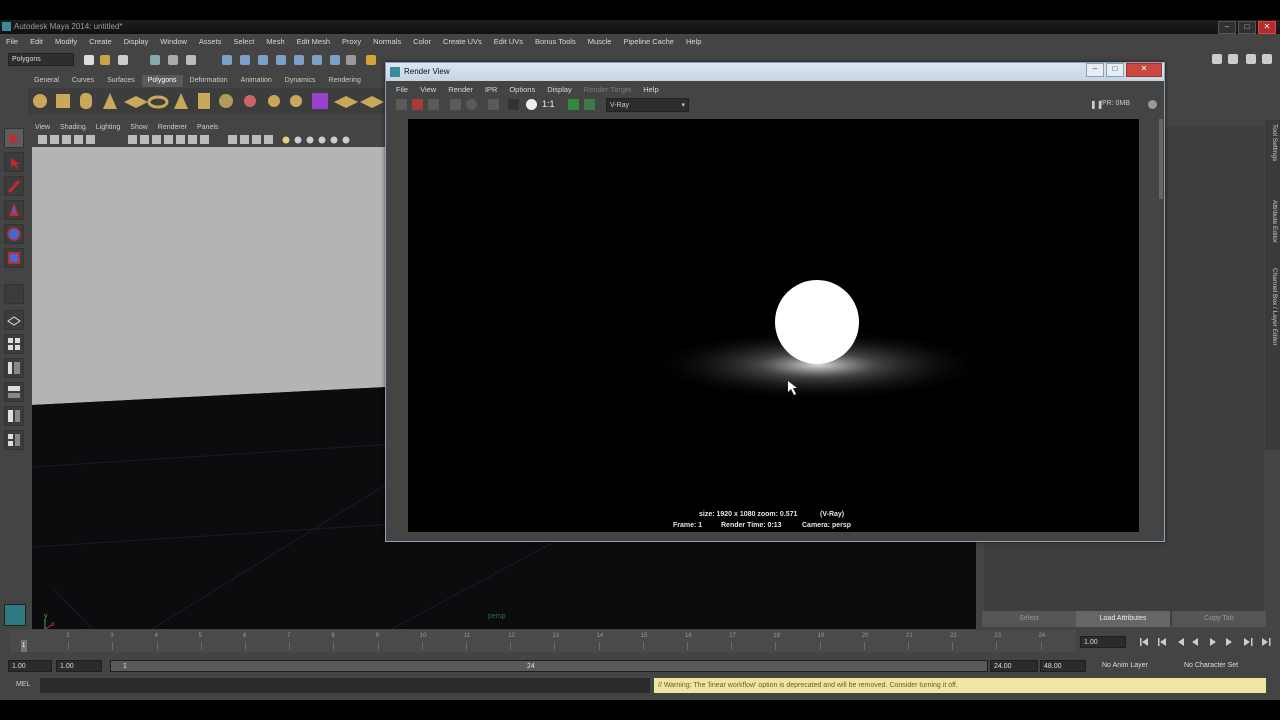 This screenshot has height=720, width=1280. What do you see at coordinates (1251, 59) in the screenshot?
I see `toggle-channel-box-icon` at bounding box center [1251, 59].